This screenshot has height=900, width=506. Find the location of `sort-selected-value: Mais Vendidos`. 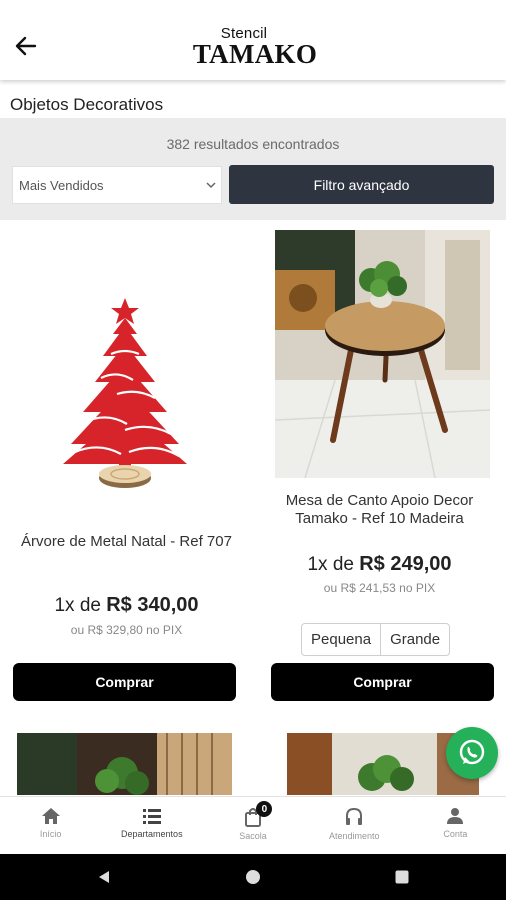

sort-selected-value: Mais Vendidos is located at coordinates (61, 185).